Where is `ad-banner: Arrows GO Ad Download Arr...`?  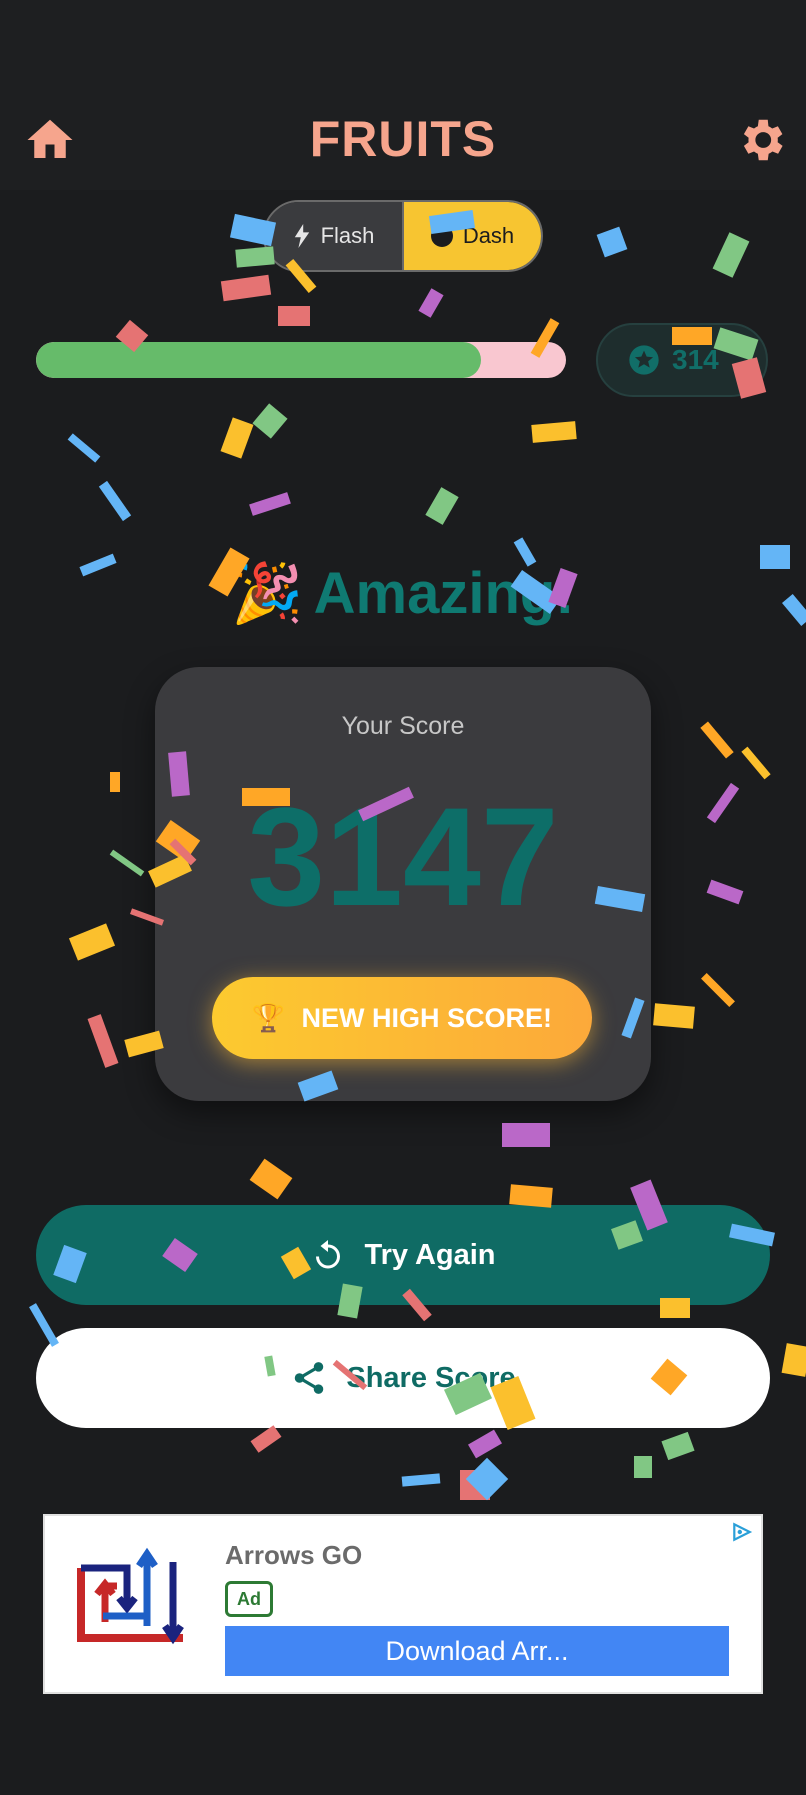 ad-banner: Arrows GO Ad Download Arr... is located at coordinates (403, 1604).